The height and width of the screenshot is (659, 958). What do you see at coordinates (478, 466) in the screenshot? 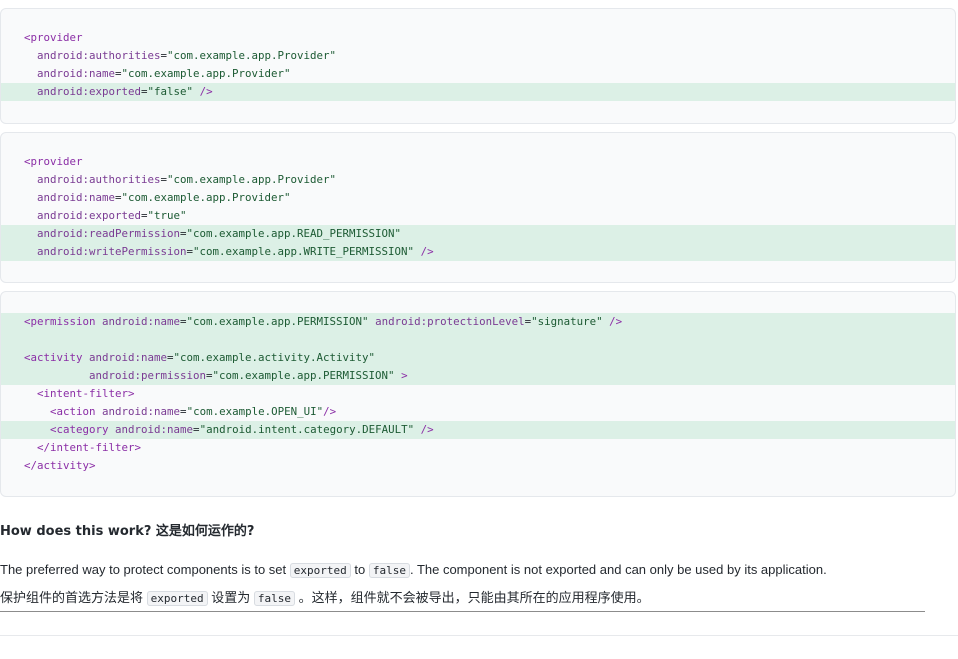
I see `code-line: </activity>` at bounding box center [478, 466].